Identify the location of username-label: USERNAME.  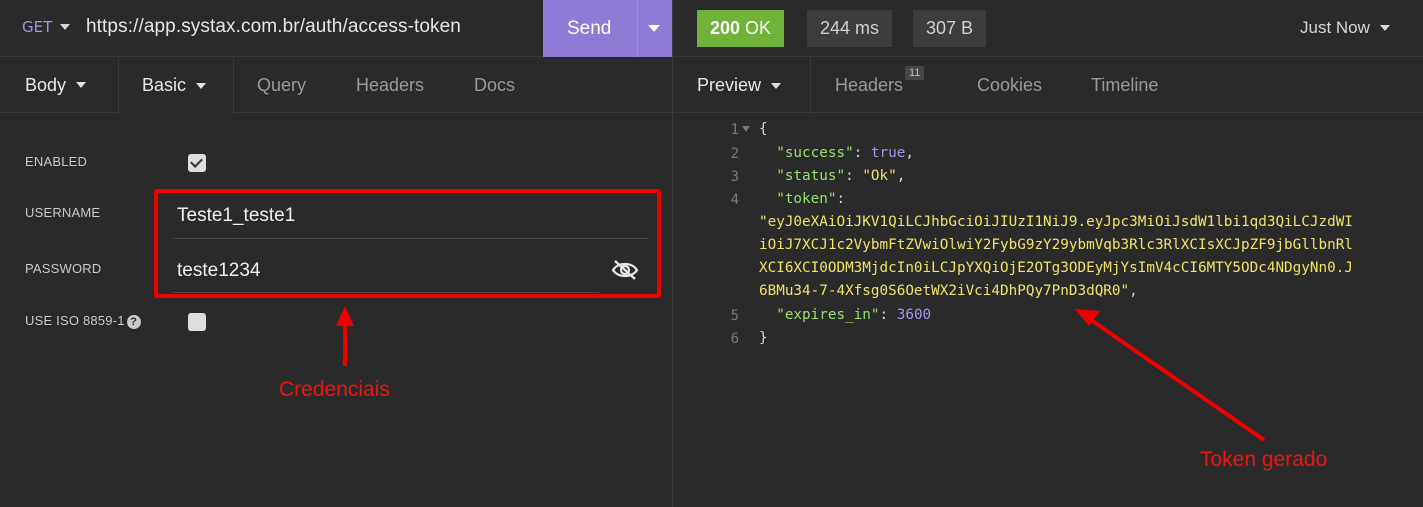
(63, 212).